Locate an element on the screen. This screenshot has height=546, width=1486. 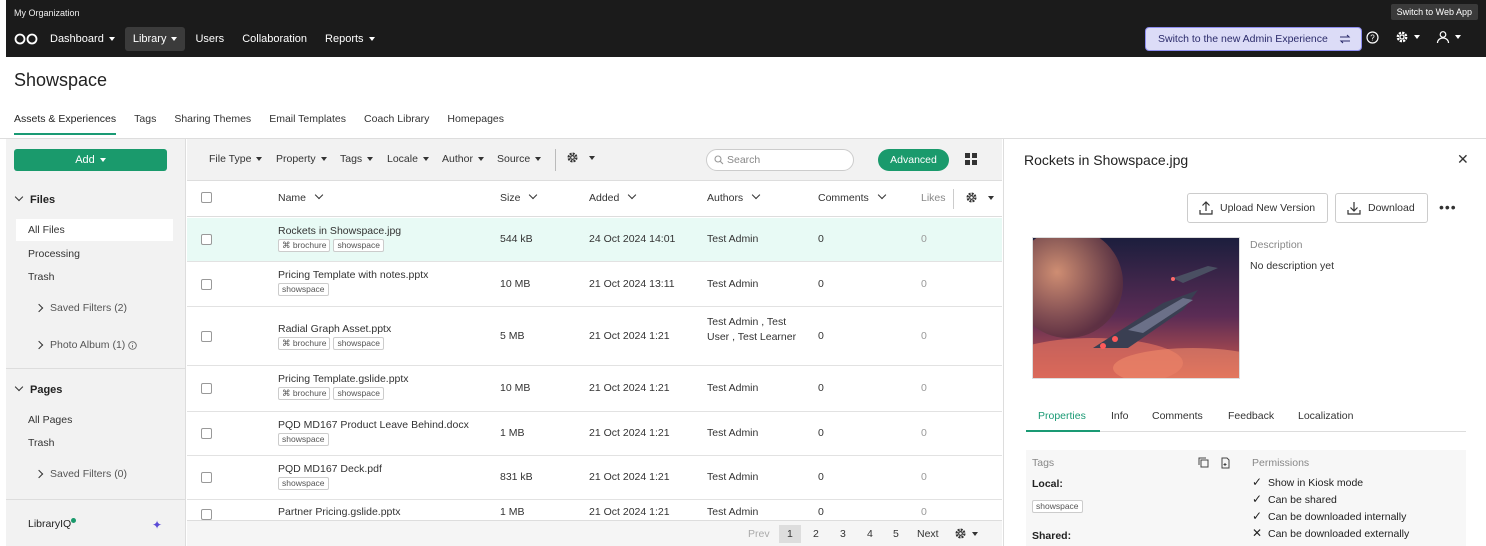
asset-thumbnail is located at coordinates (1136, 308).